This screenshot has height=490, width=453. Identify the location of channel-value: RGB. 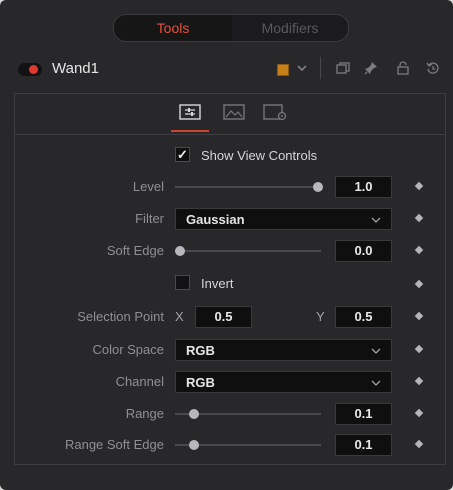
(200, 382).